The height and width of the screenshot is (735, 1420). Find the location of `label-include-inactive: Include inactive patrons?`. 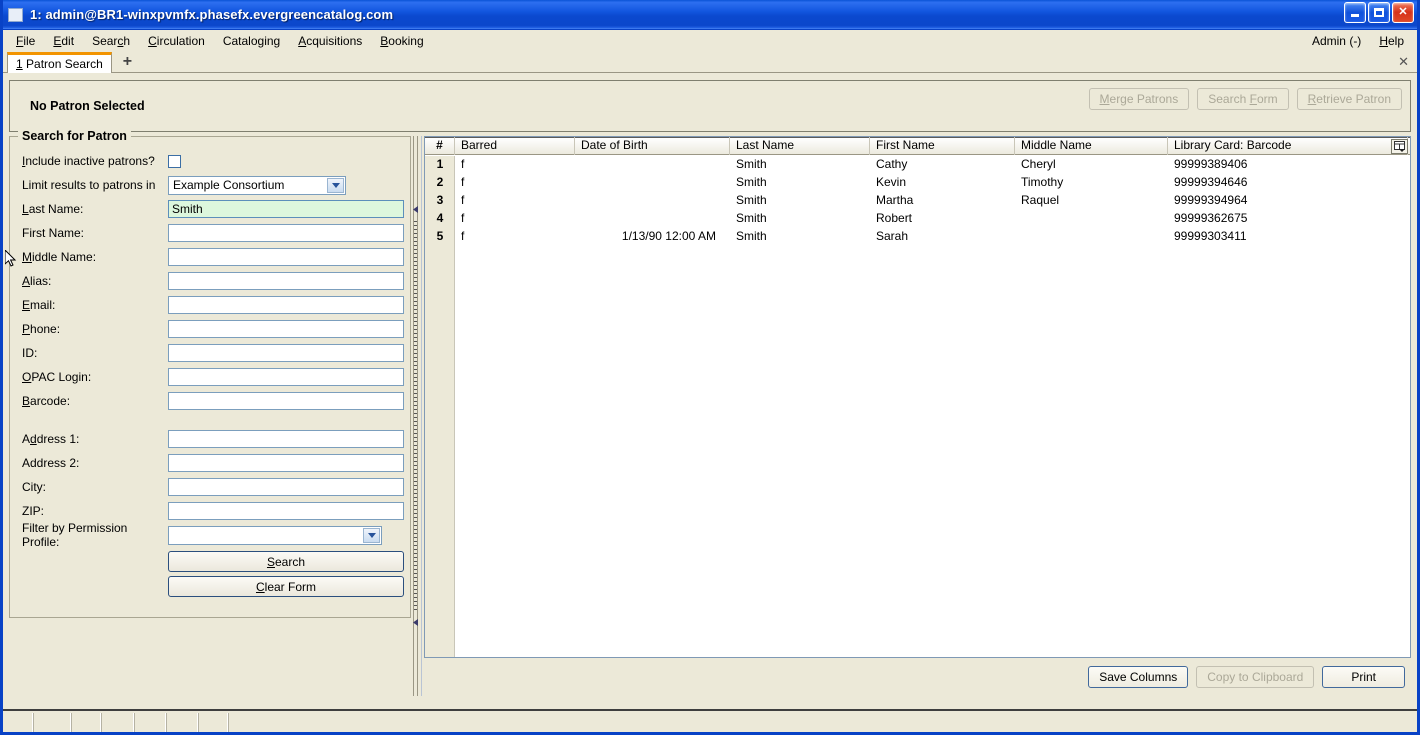

label-include-inactive: Include inactive patrons? is located at coordinates (88, 161).